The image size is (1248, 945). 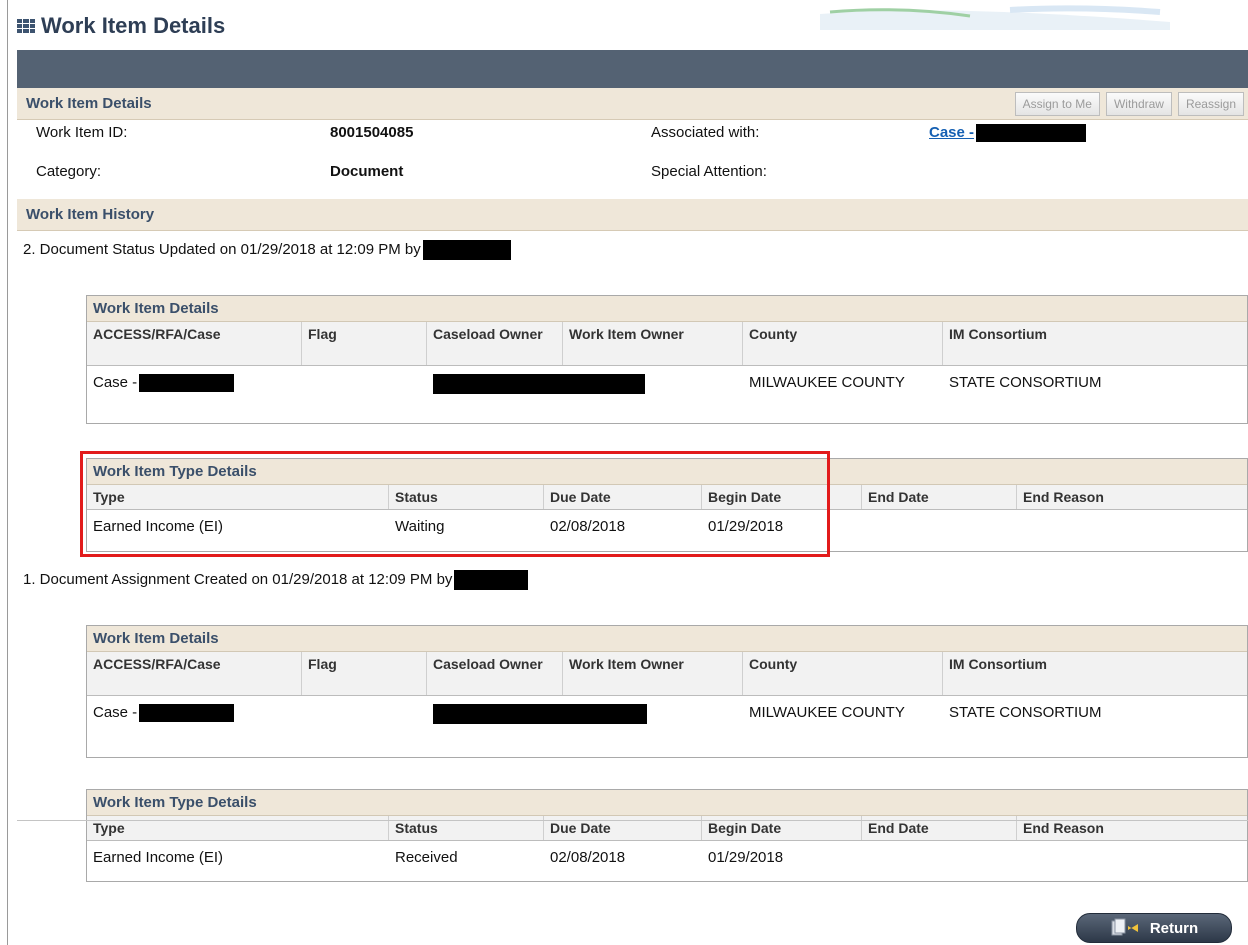 I want to click on reassign-button: Reassign, so click(x=1210, y=104).